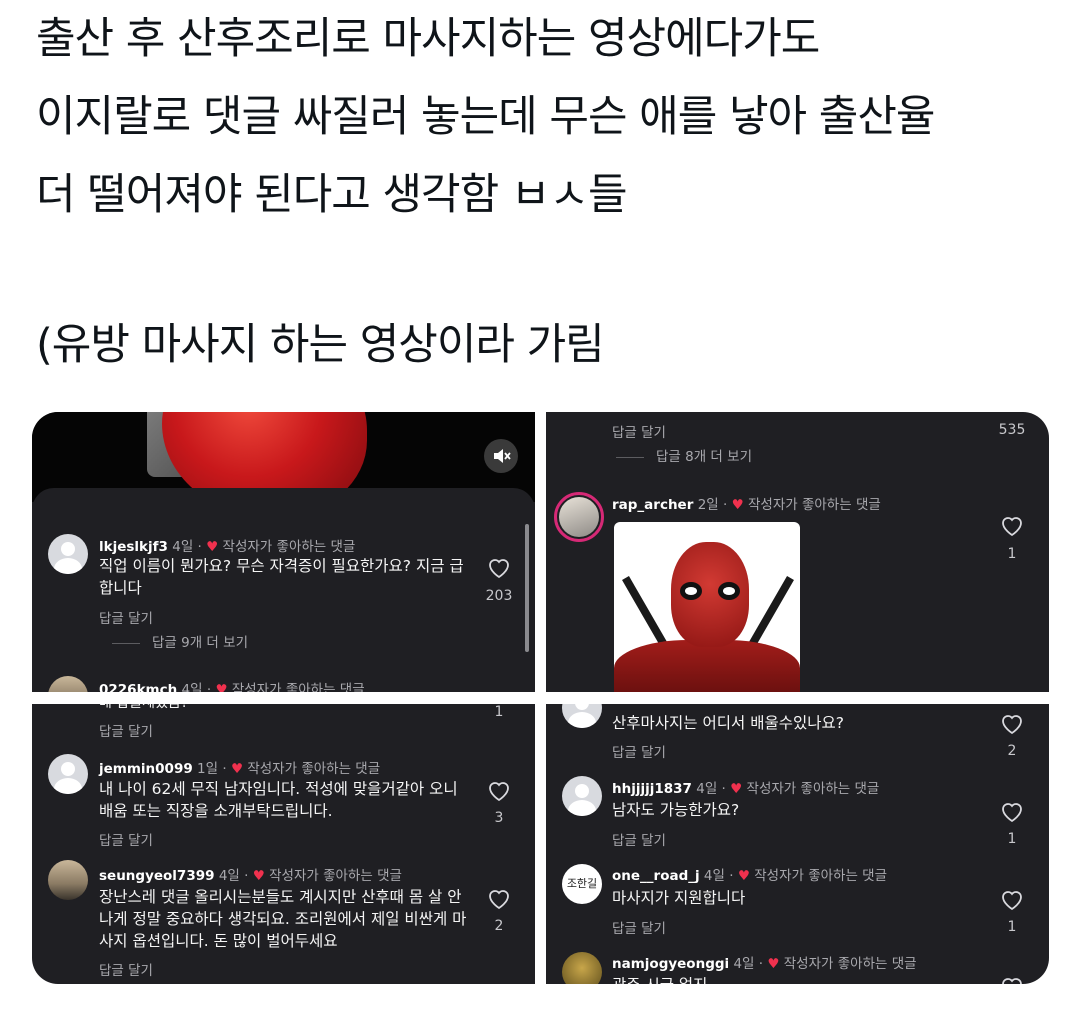 The height and width of the screenshot is (1009, 1080). I want to click on view-more-replies: 답글 8개 더 보기, so click(684, 455).